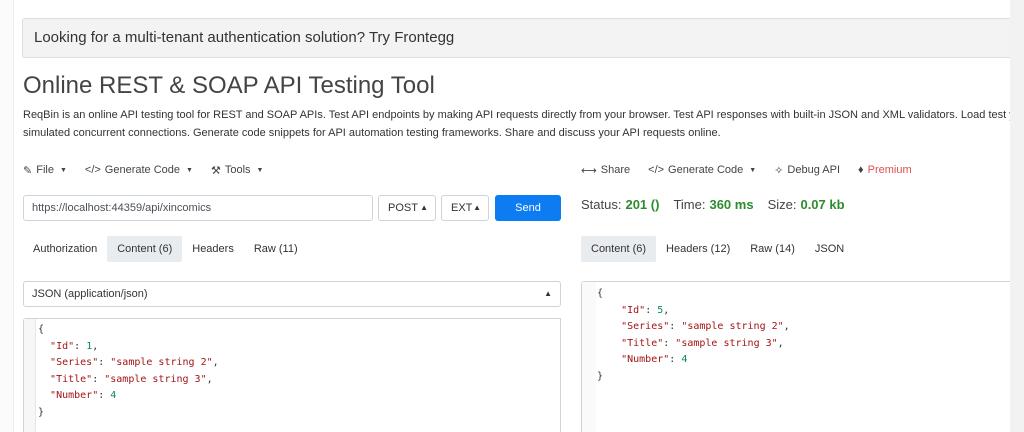 The height and width of the screenshot is (432, 1024). What do you see at coordinates (619, 249) in the screenshot?
I see `tab-response-content: Content (6)` at bounding box center [619, 249].